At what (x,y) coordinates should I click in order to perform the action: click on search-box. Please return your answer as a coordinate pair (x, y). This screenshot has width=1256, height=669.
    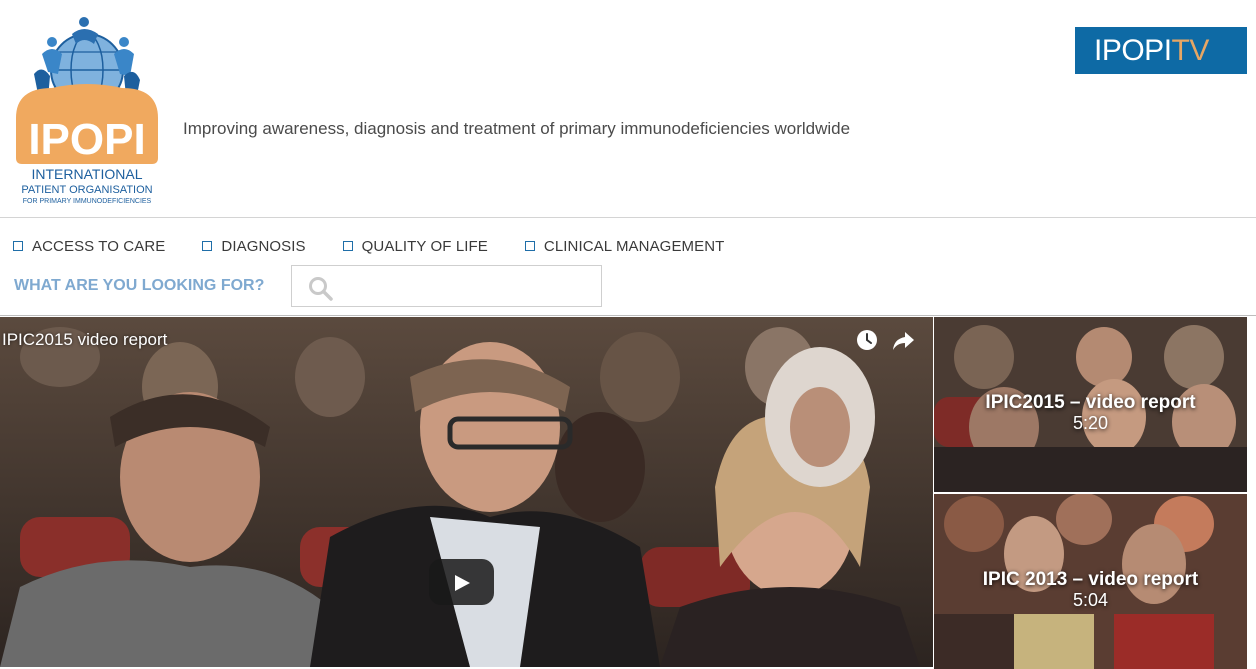
    Looking at the image, I should click on (446, 286).